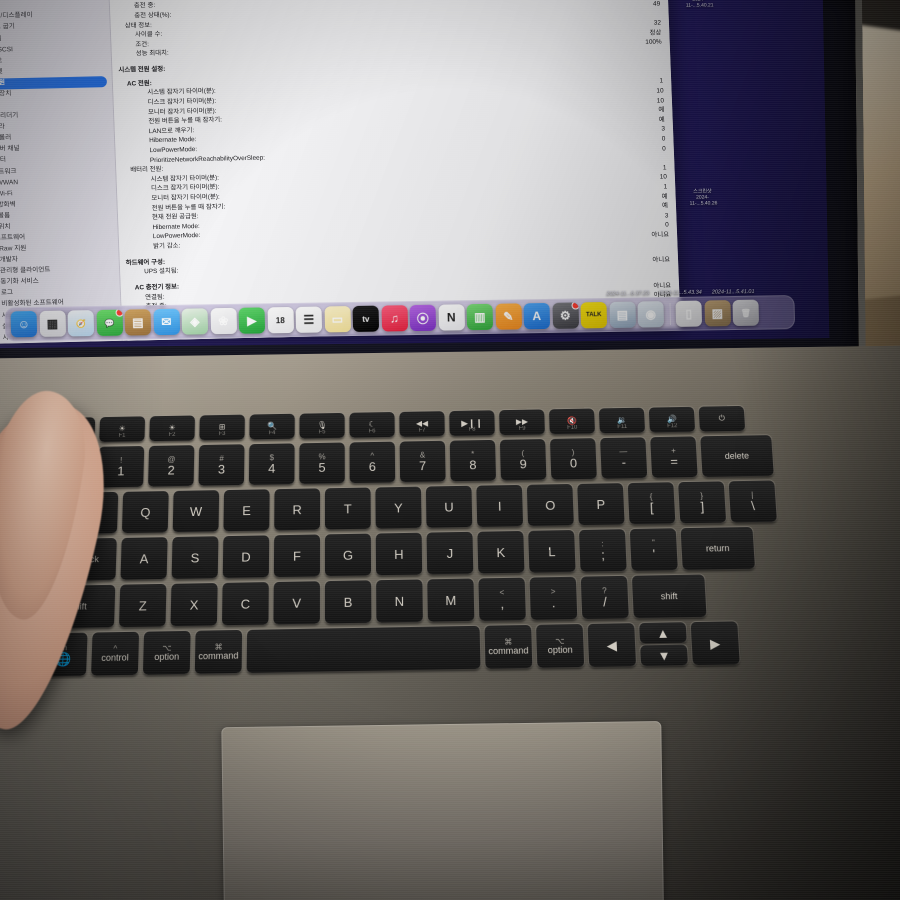  Describe the element at coordinates (522, 422) in the screenshot. I see `key--: ▶▶ F9` at that location.